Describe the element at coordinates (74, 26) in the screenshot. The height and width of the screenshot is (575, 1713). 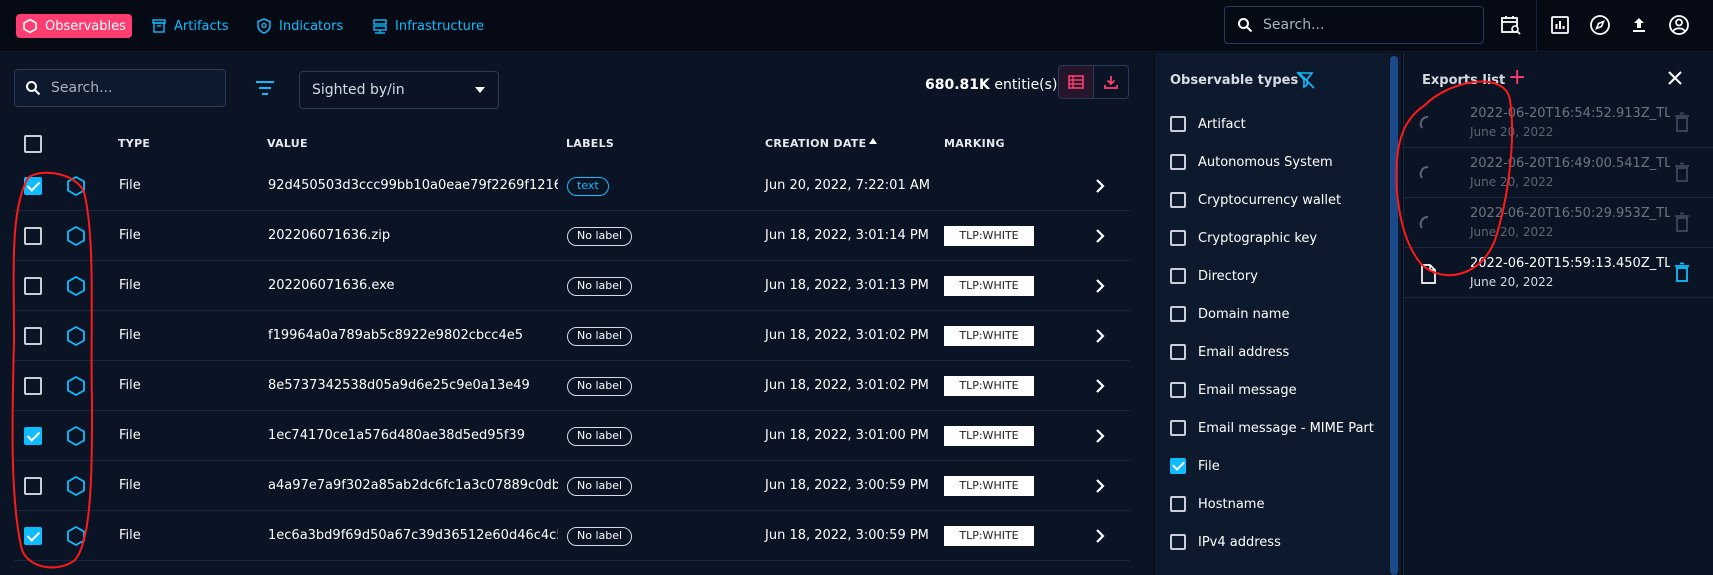
I see `nav-observables: Observables` at that location.